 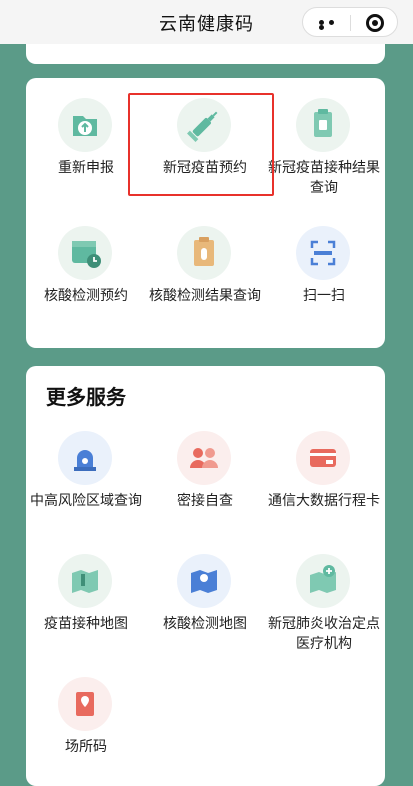 What do you see at coordinates (333, 25) in the screenshot?
I see `more-icon` at bounding box center [333, 25].